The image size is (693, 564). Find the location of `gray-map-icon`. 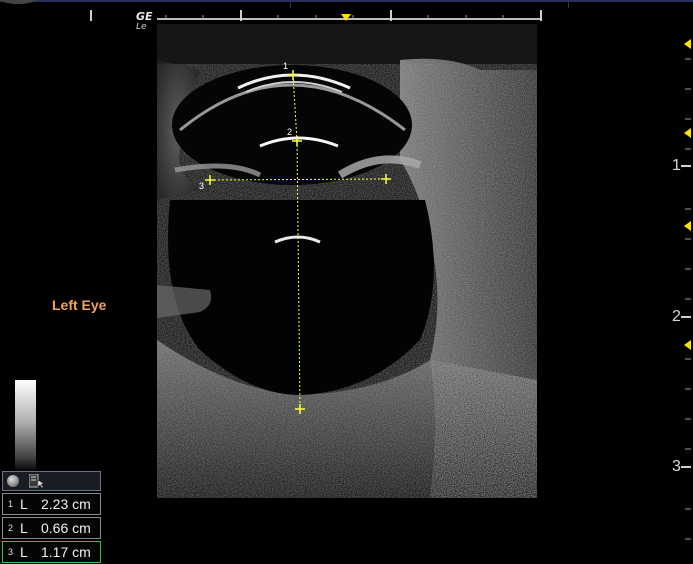

gray-map-icon is located at coordinates (13, 481).